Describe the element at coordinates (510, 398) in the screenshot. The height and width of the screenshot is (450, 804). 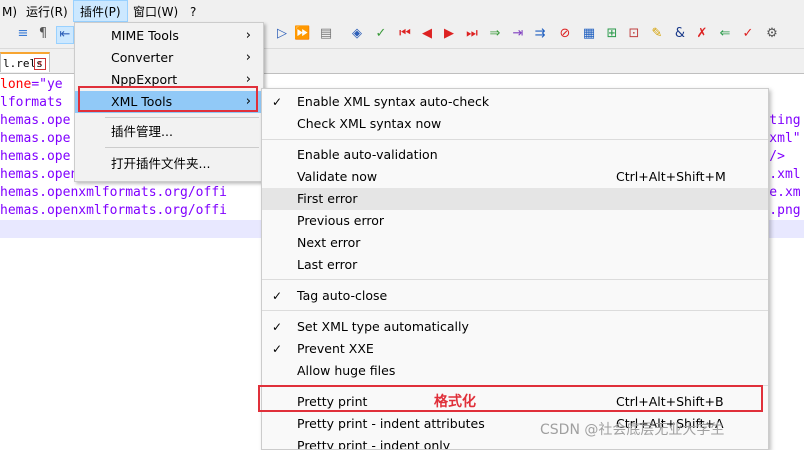
I see `highlight-box-pretty-print` at that location.